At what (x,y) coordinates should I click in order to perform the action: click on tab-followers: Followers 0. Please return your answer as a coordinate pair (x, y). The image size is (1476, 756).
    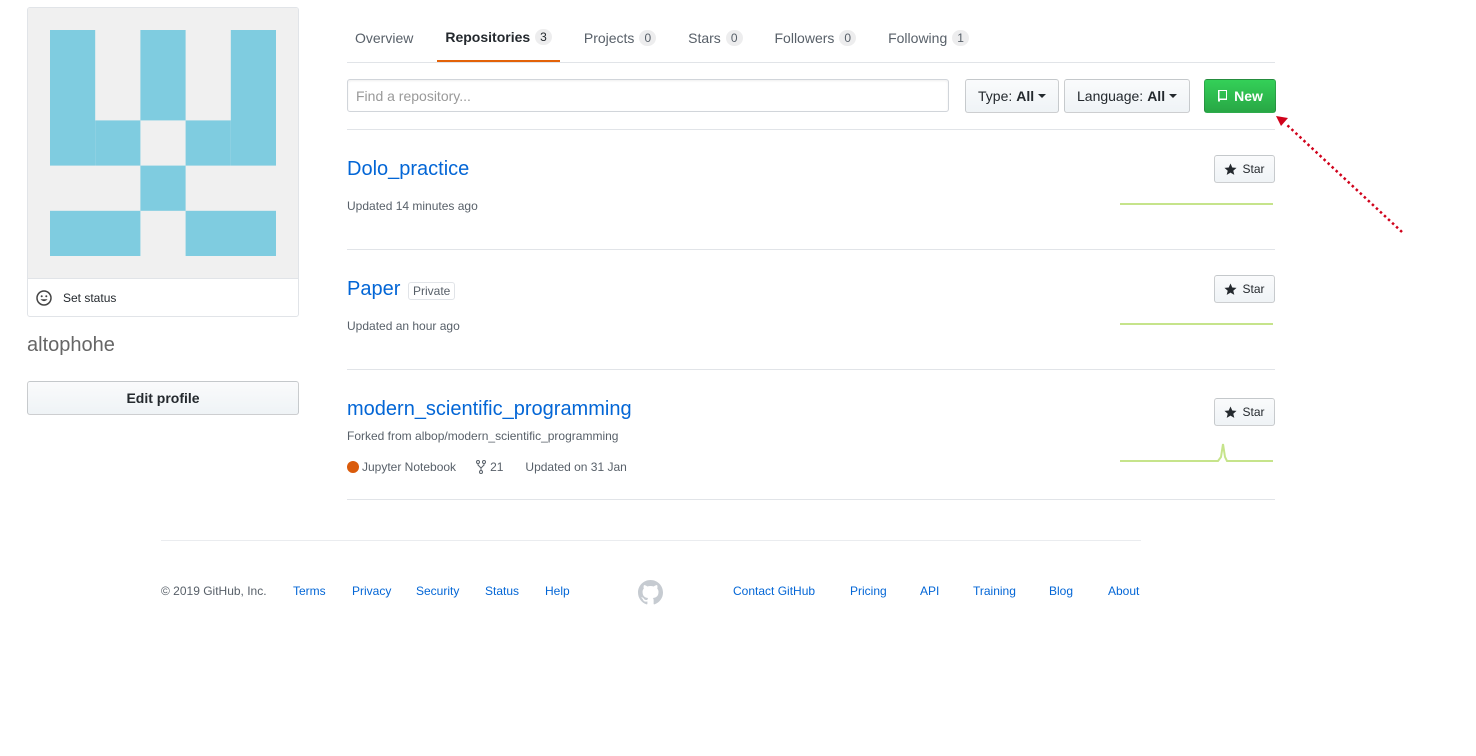
    Looking at the image, I should click on (816, 38).